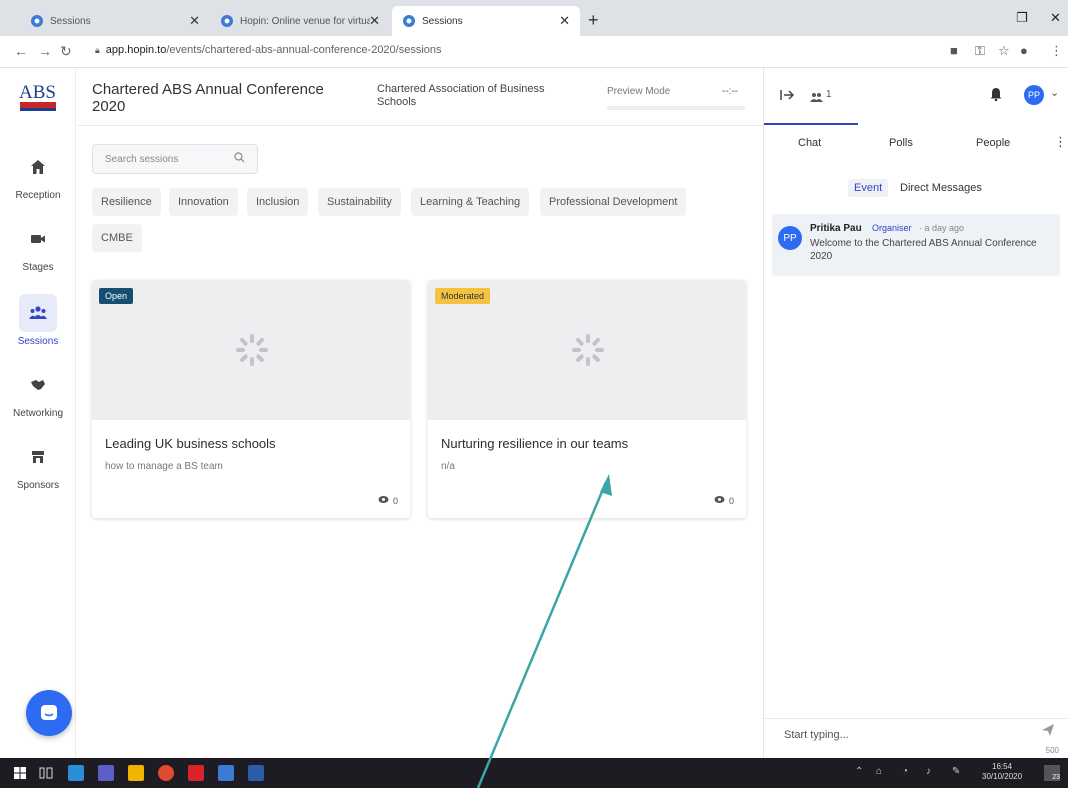  Describe the element at coordinates (278, 202) in the screenshot. I see `filter-inclusion: Inclusion` at that location.